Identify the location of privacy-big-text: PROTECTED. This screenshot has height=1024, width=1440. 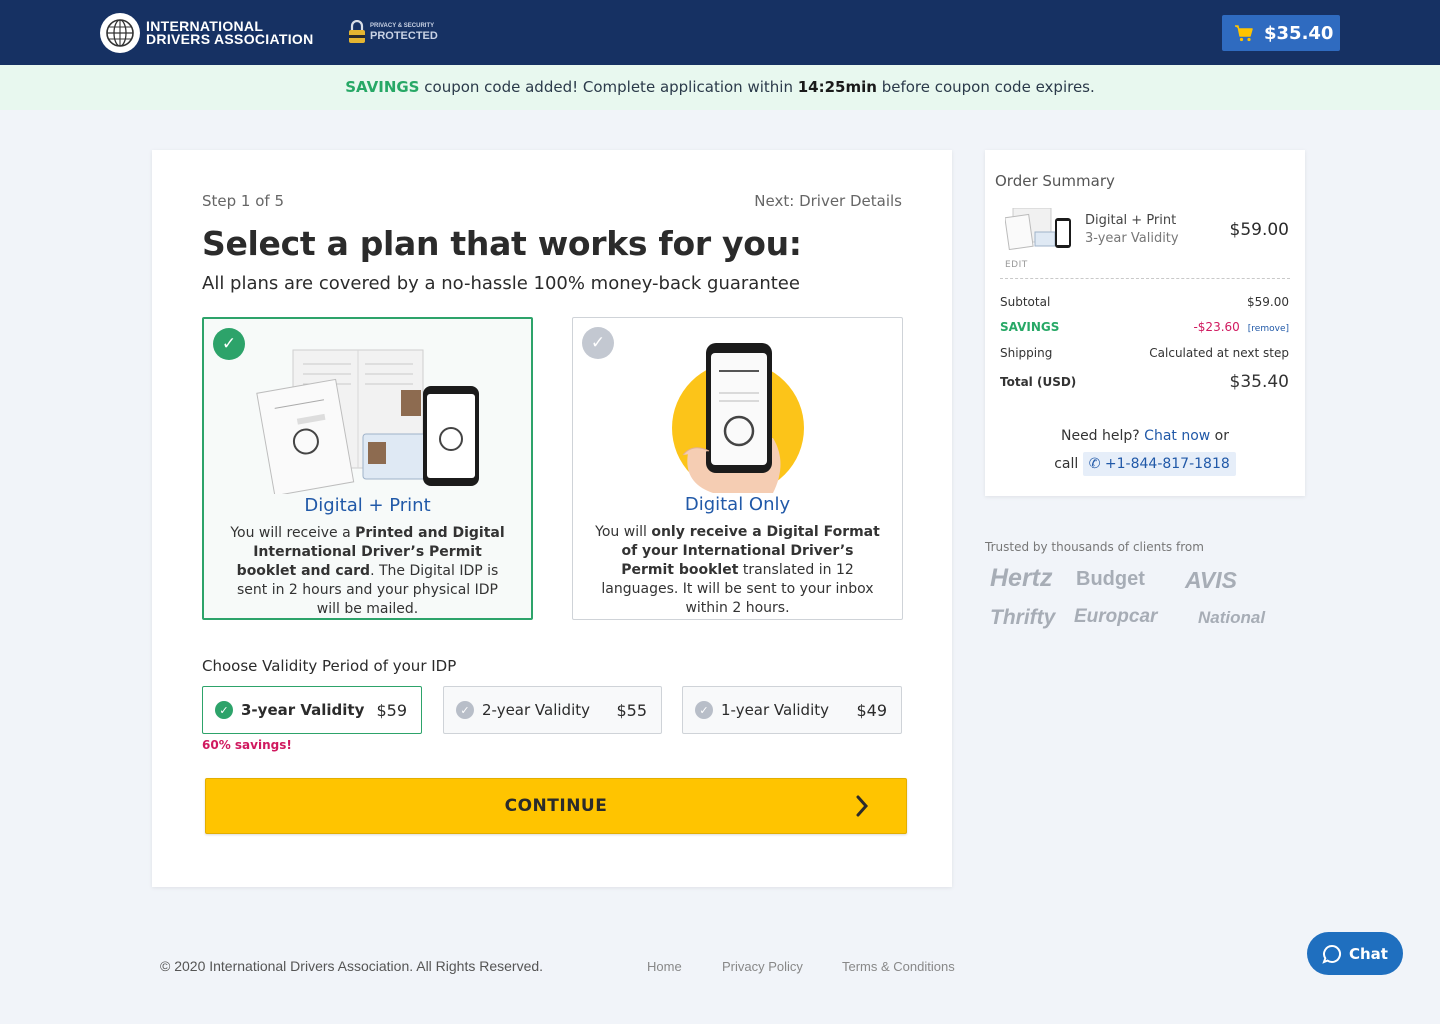
(404, 36).